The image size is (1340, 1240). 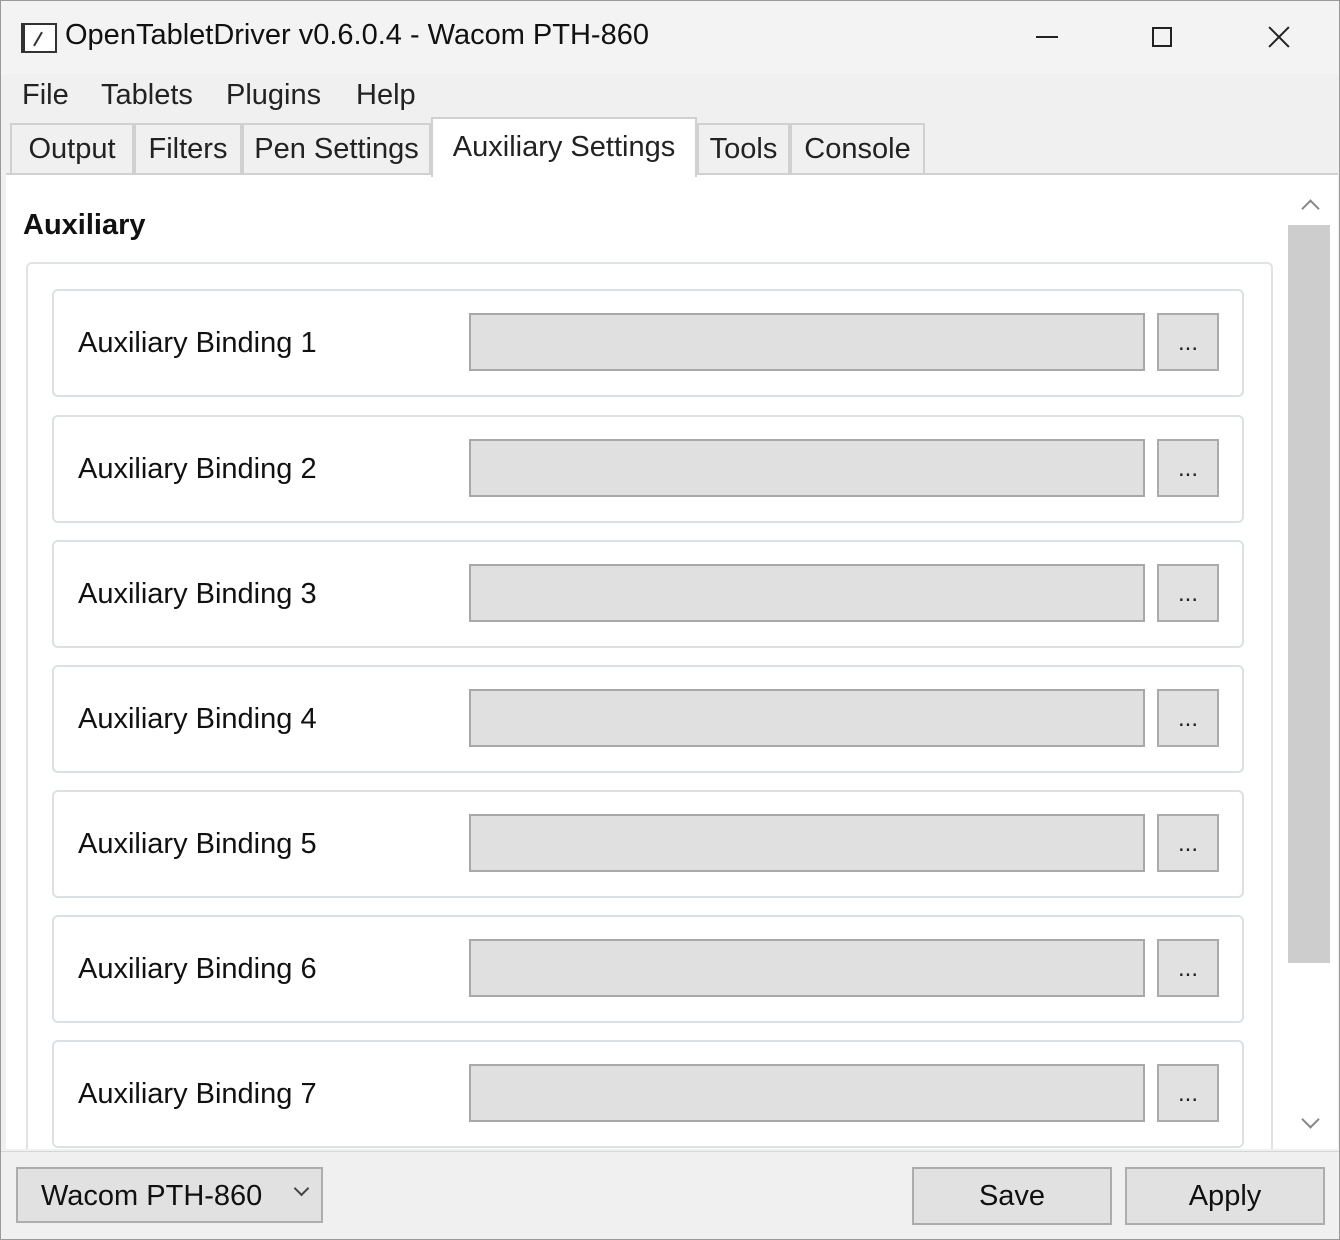 What do you see at coordinates (273, 95) in the screenshot?
I see `menu-plugins: Plugins` at bounding box center [273, 95].